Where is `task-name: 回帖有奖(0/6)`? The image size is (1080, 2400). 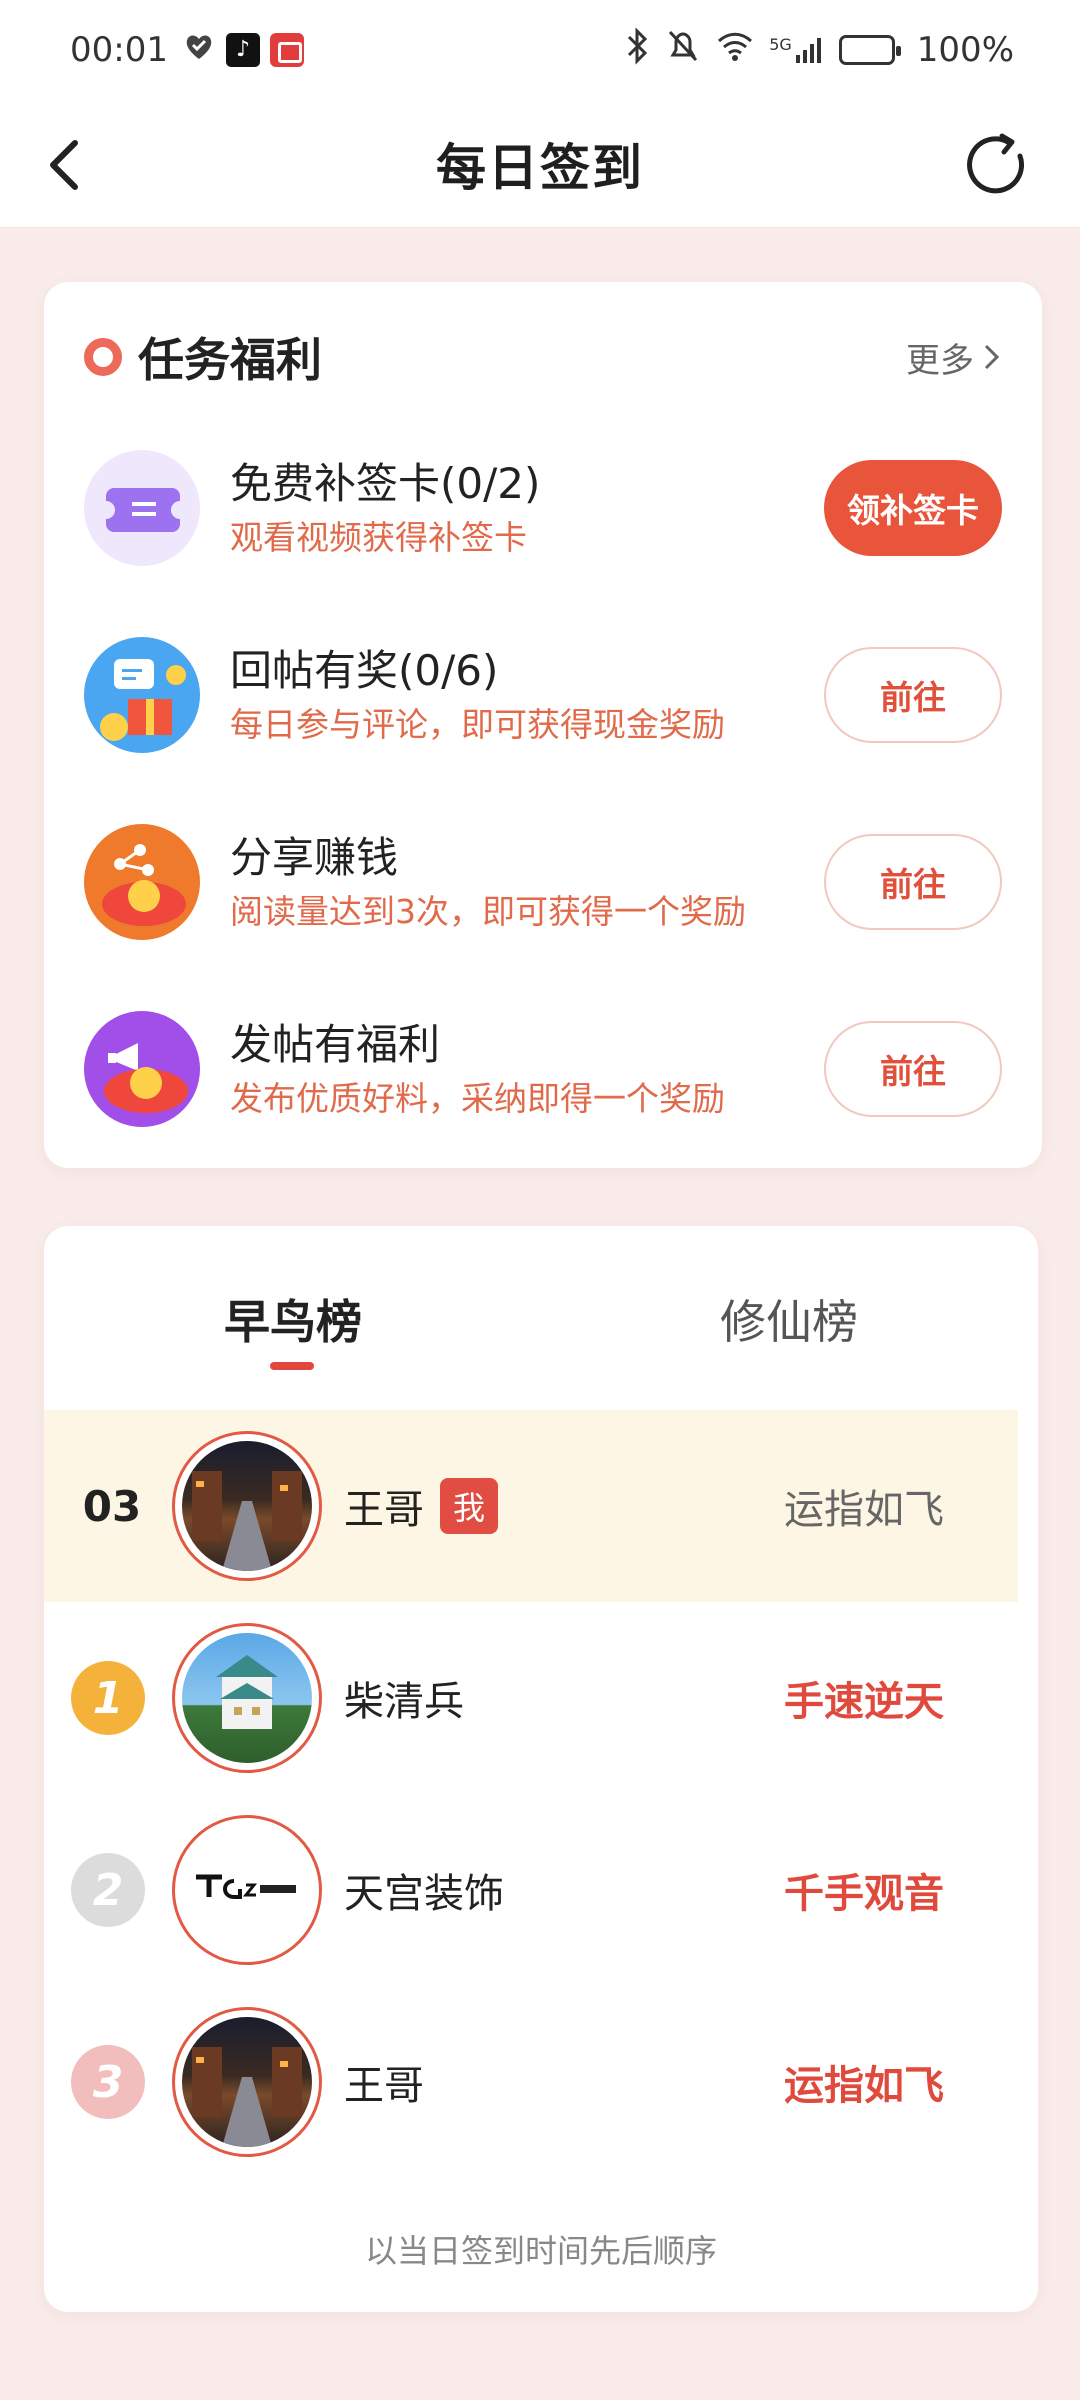 task-name: 回帖有奖(0/6) is located at coordinates (364, 670).